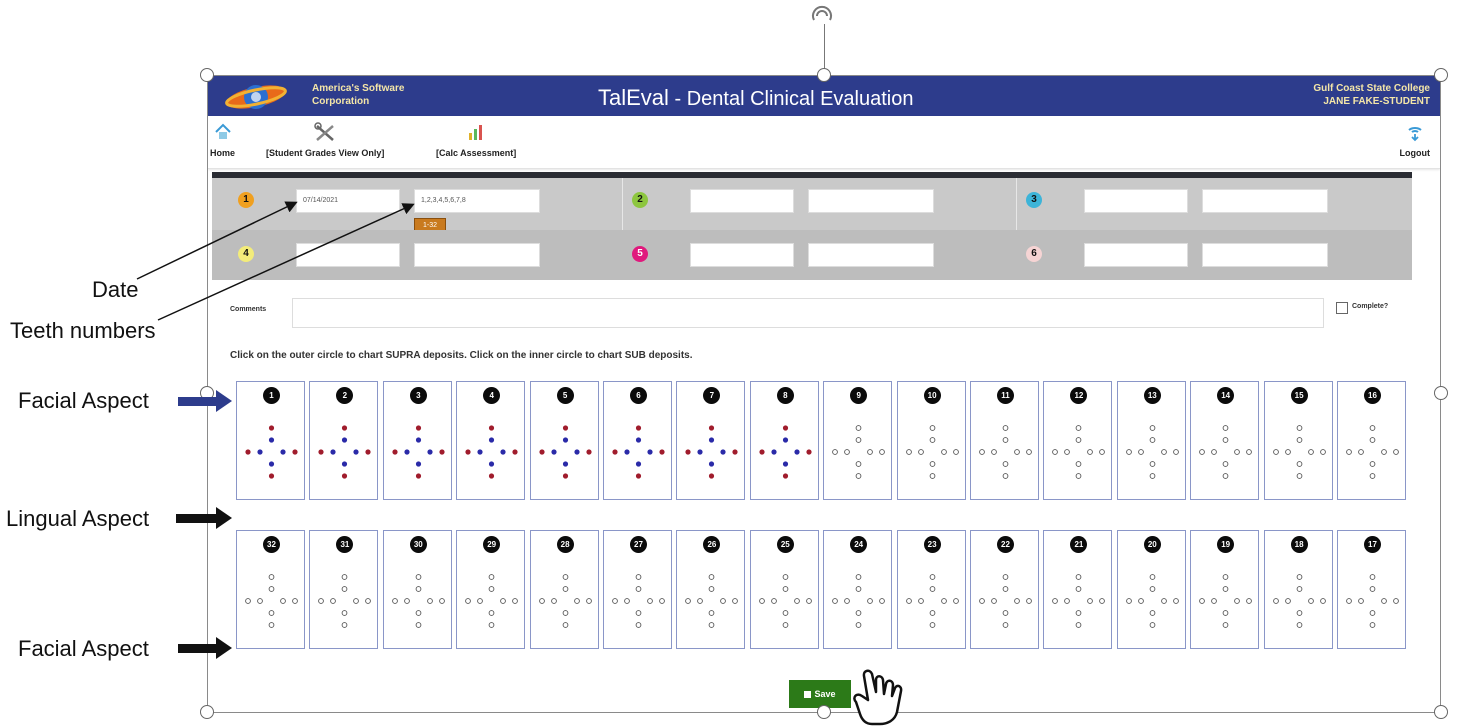  What do you see at coordinates (1136, 201) in the screenshot?
I see `visit-3-date-input` at bounding box center [1136, 201].